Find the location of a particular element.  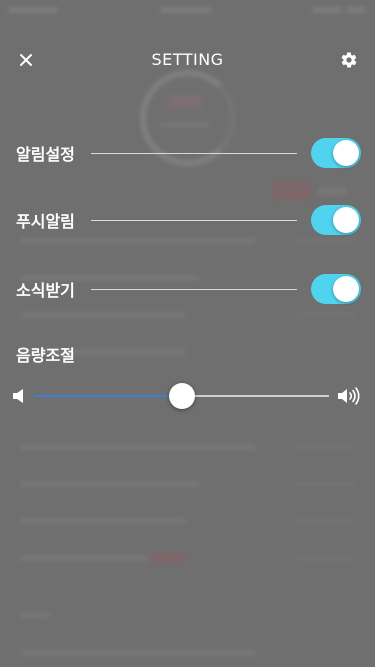

push-toggle is located at coordinates (336, 220).